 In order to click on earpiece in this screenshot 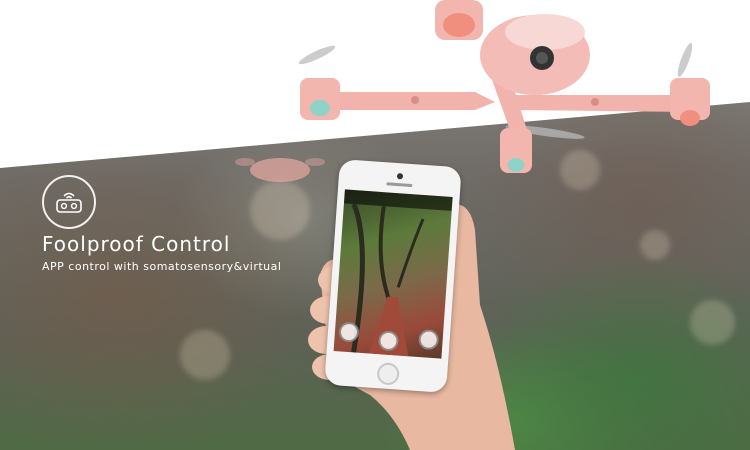, I will do `click(399, 185)`.